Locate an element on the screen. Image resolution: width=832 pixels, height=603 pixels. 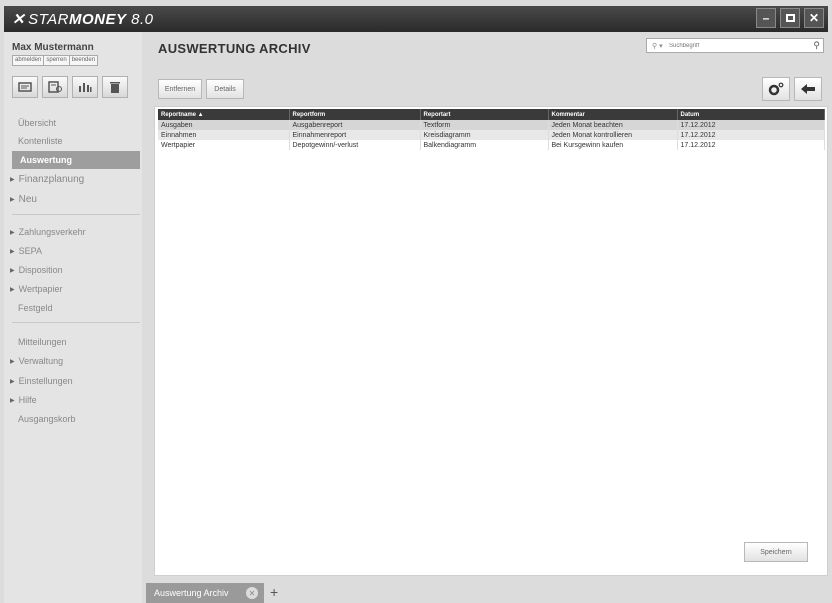
details-button: Details is located at coordinates (225, 89).